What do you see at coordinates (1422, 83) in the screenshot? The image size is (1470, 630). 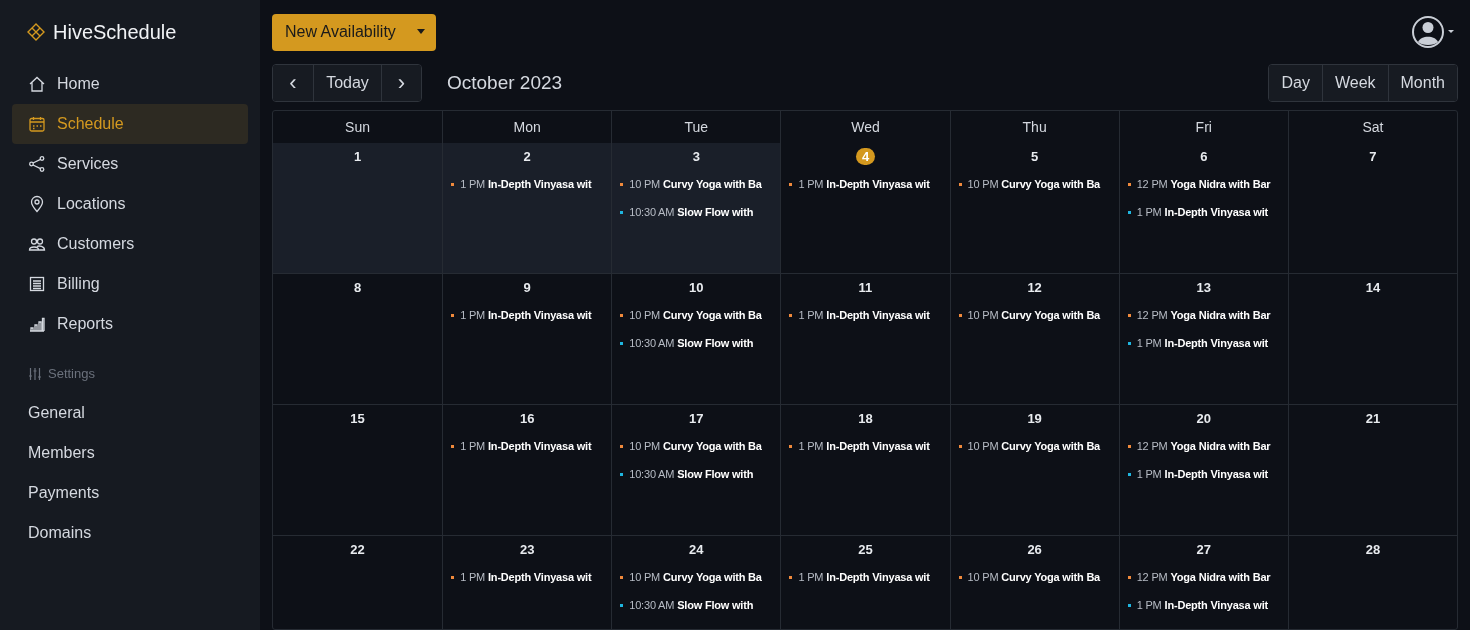 I see `view-tab: Month` at bounding box center [1422, 83].